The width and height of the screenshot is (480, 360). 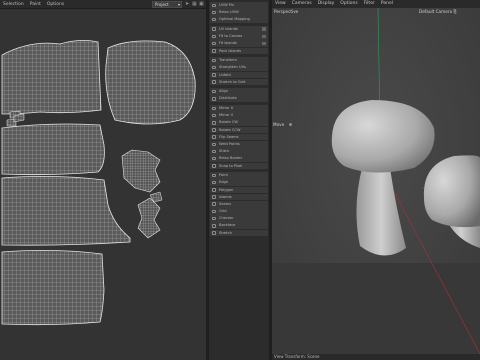 What do you see at coordinates (214, 108) in the screenshot?
I see `mirror-u-icon` at bounding box center [214, 108].